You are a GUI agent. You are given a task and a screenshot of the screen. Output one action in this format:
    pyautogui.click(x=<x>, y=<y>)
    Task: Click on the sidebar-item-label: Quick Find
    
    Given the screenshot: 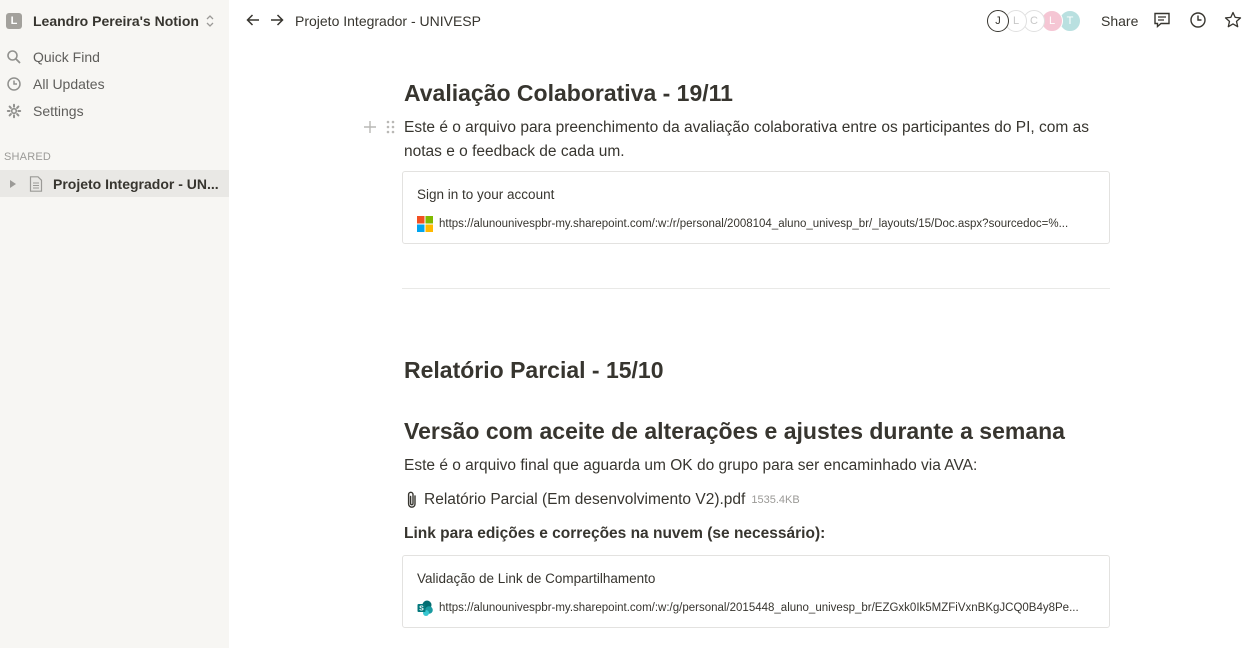 What is the action you would take?
    pyautogui.click(x=66, y=57)
    